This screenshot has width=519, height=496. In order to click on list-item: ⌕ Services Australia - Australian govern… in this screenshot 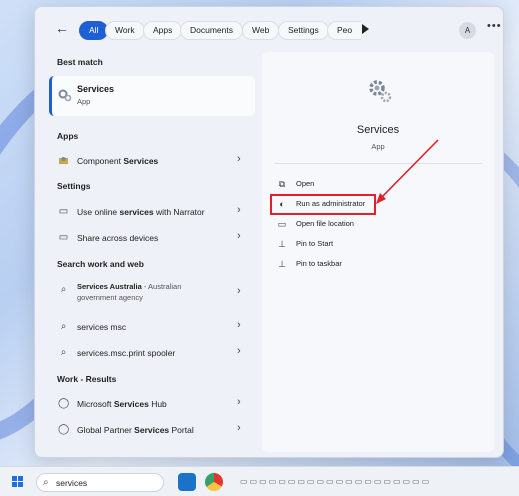, I will do `click(152, 293)`.